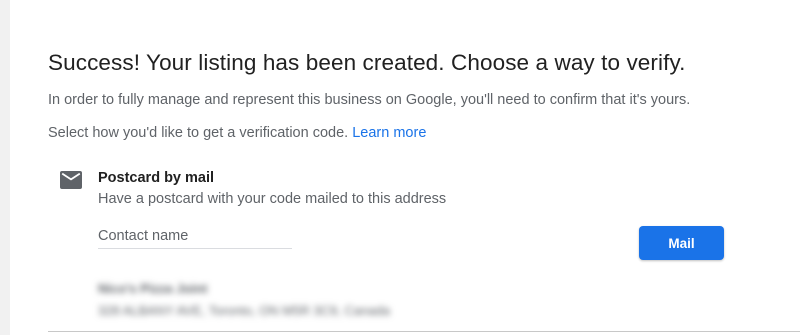 This screenshot has height=335, width=800. Describe the element at coordinates (71, 180) in the screenshot. I see `mail-icon` at that location.